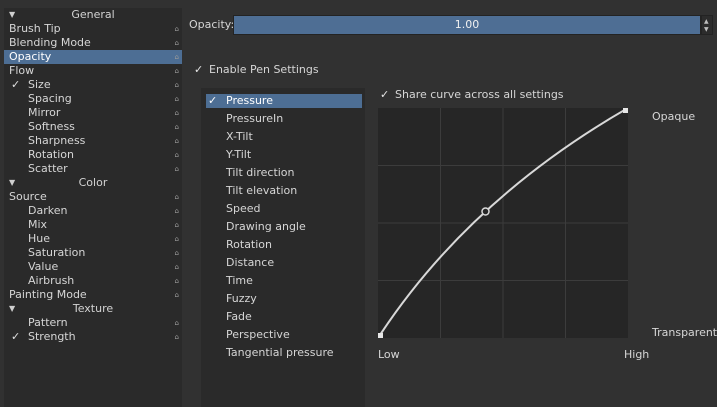  What do you see at coordinates (93, 239) in the screenshot?
I see `property-item-hue: Hue ⌂` at bounding box center [93, 239].